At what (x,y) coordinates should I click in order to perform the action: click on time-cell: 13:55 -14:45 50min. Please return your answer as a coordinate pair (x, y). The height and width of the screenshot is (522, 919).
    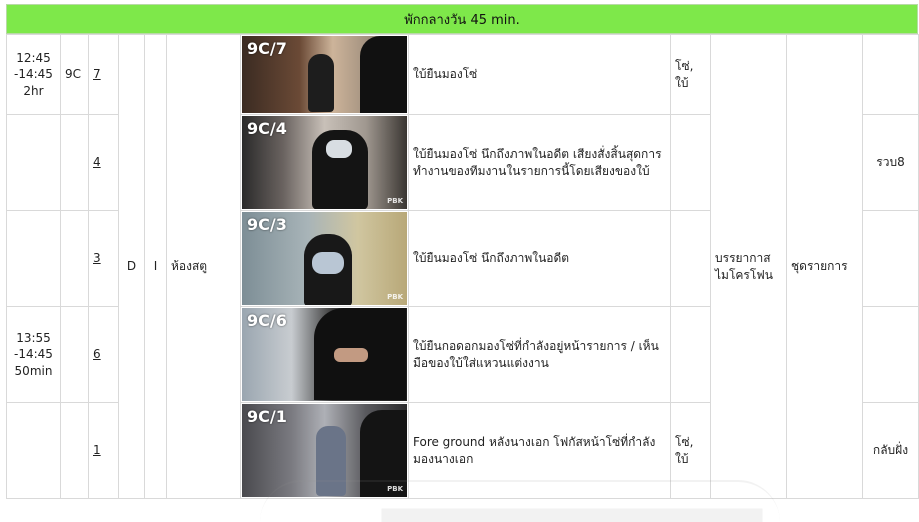
    Looking at the image, I should click on (33, 354).